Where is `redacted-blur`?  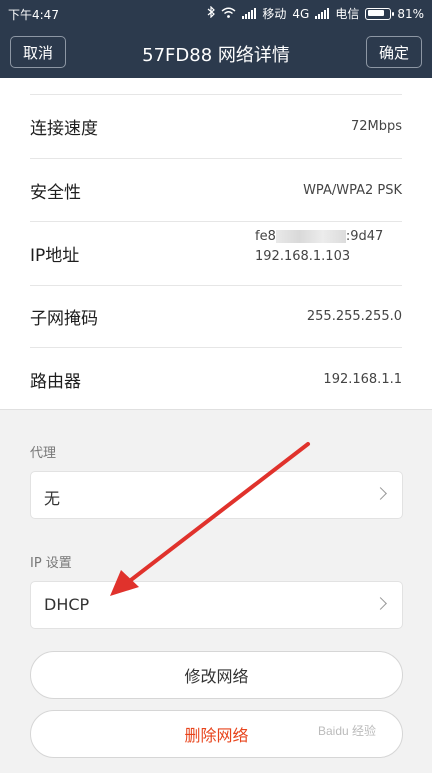
redacted-blur is located at coordinates (310, 236).